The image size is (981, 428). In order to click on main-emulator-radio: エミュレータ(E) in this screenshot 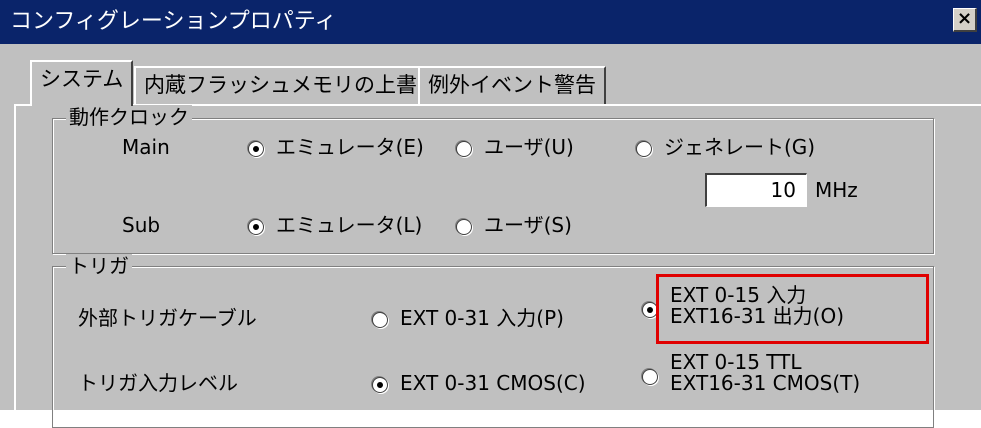, I will do `click(336, 147)`.